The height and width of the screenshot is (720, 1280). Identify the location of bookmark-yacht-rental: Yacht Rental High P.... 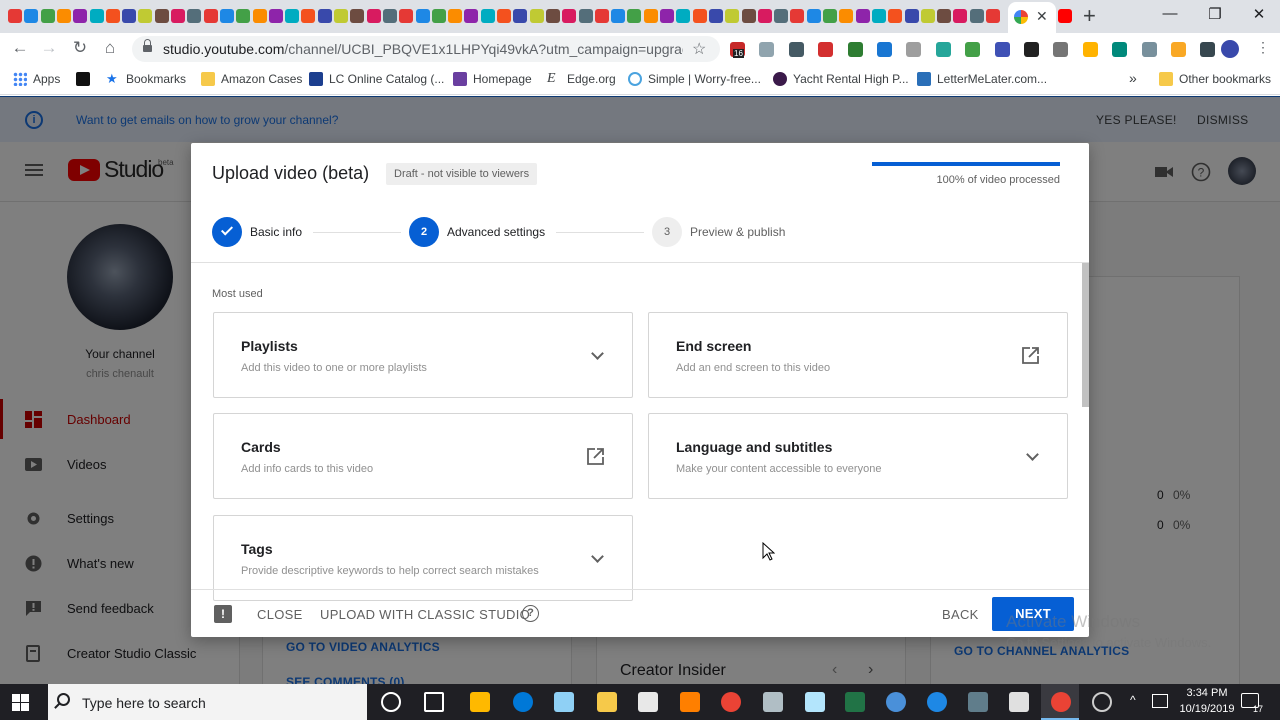
(841, 79).